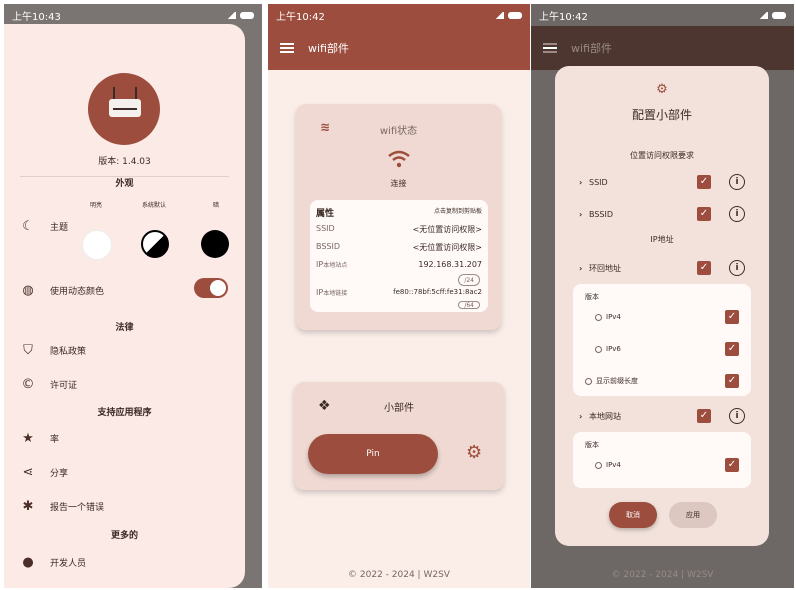 This screenshot has height=590, width=796. Describe the element at coordinates (328, 48) in the screenshot. I see `app-bar-title: wifi部件` at that location.